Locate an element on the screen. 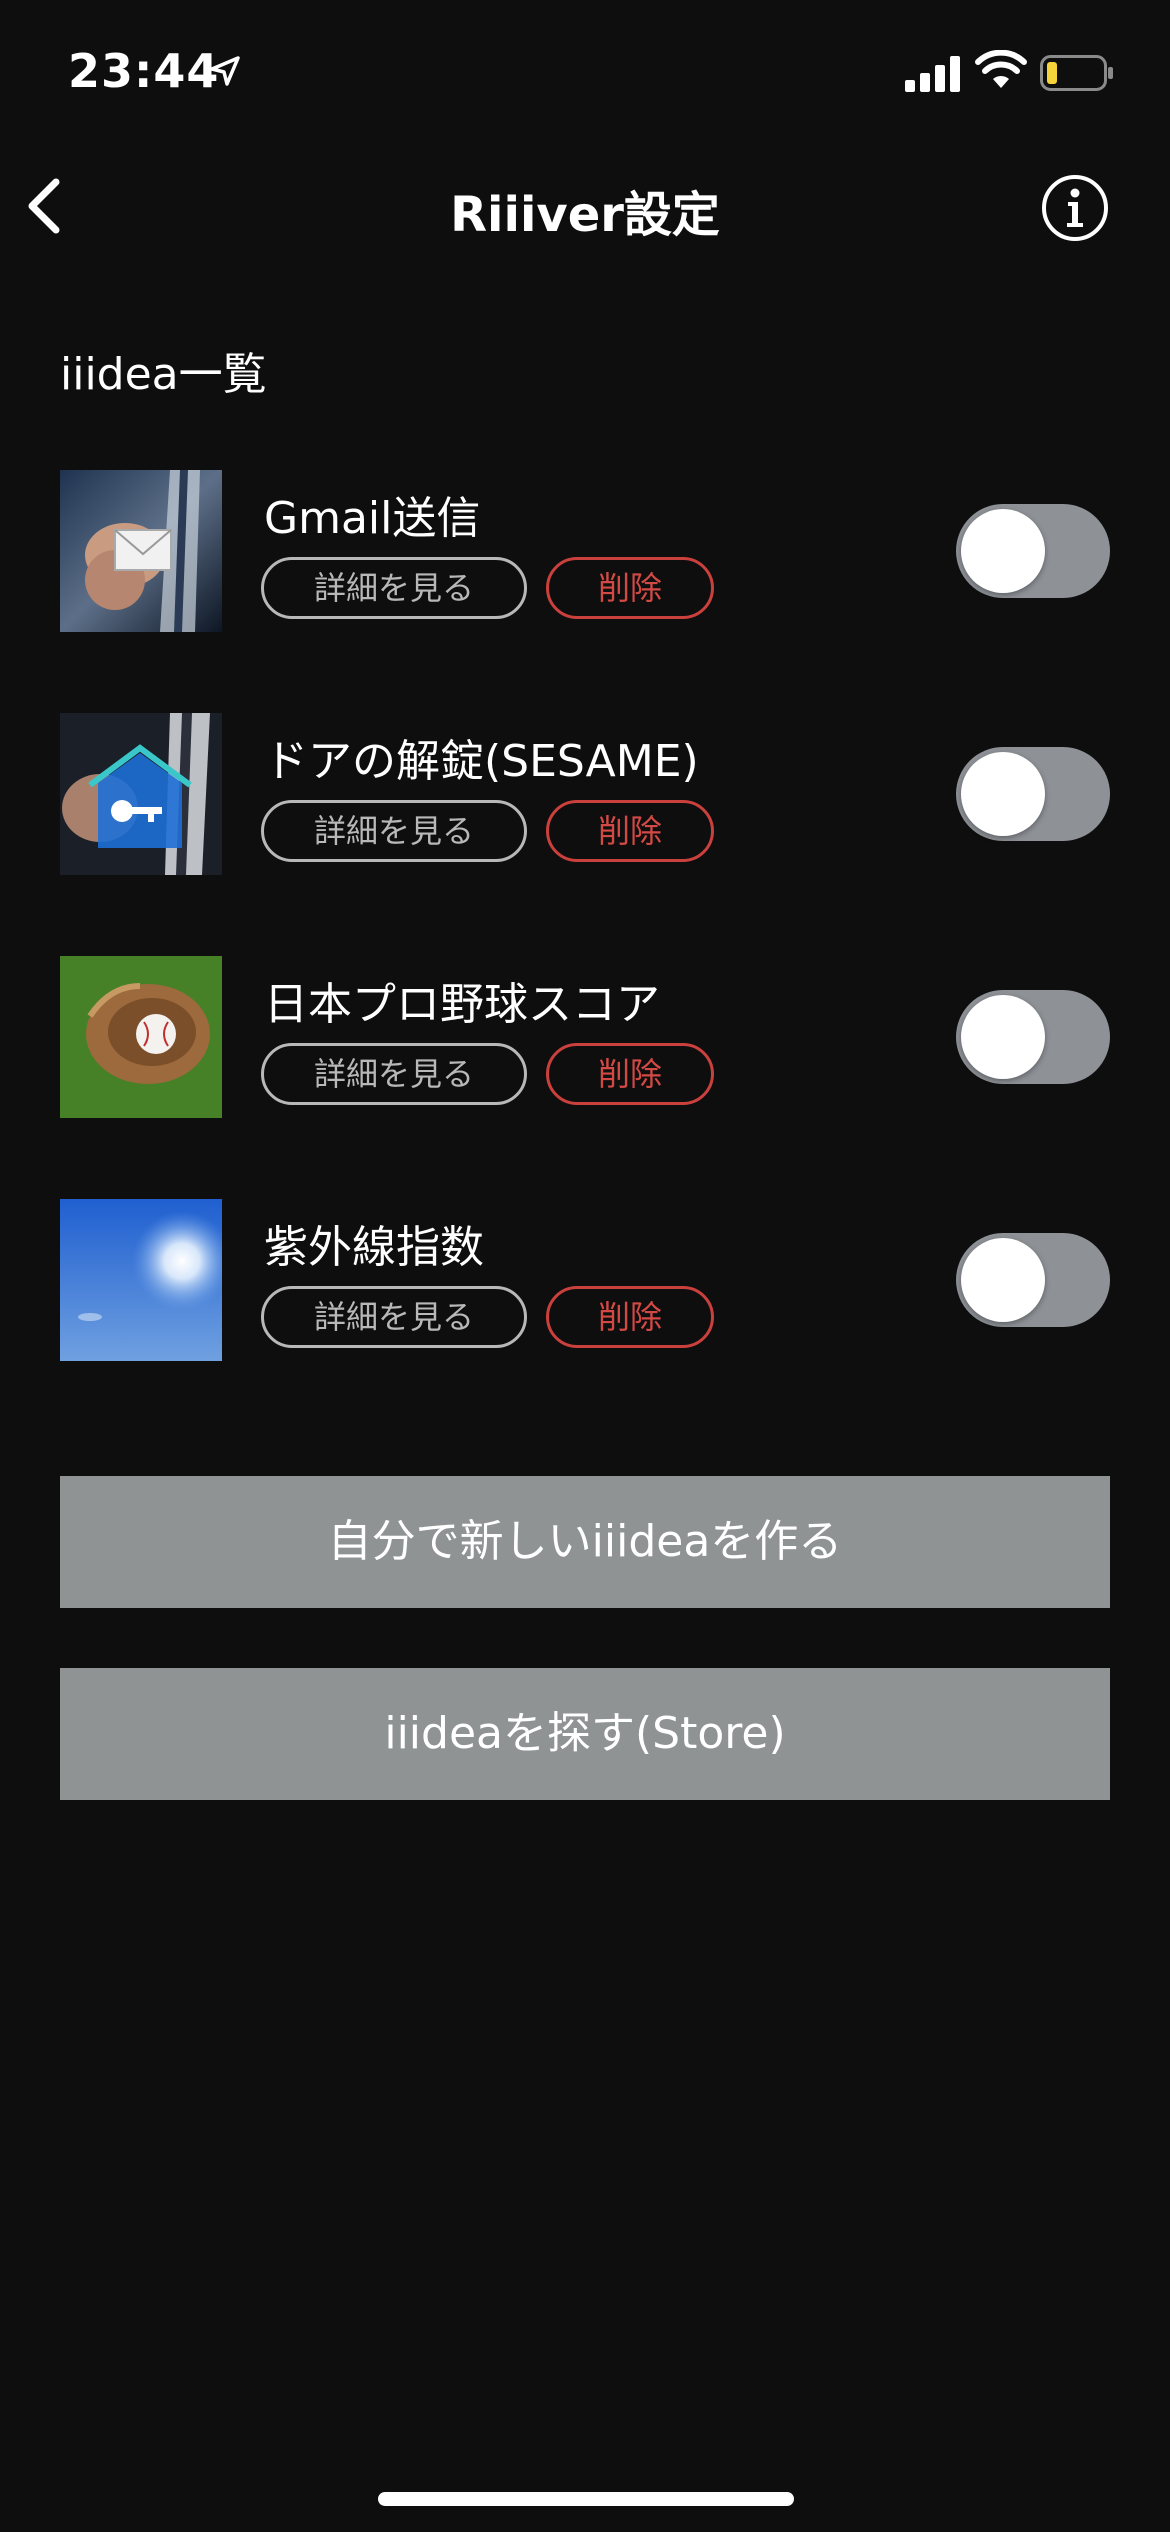 The width and height of the screenshot is (1170, 2532). idea-name: Gmail送信 is located at coordinates (372, 518).